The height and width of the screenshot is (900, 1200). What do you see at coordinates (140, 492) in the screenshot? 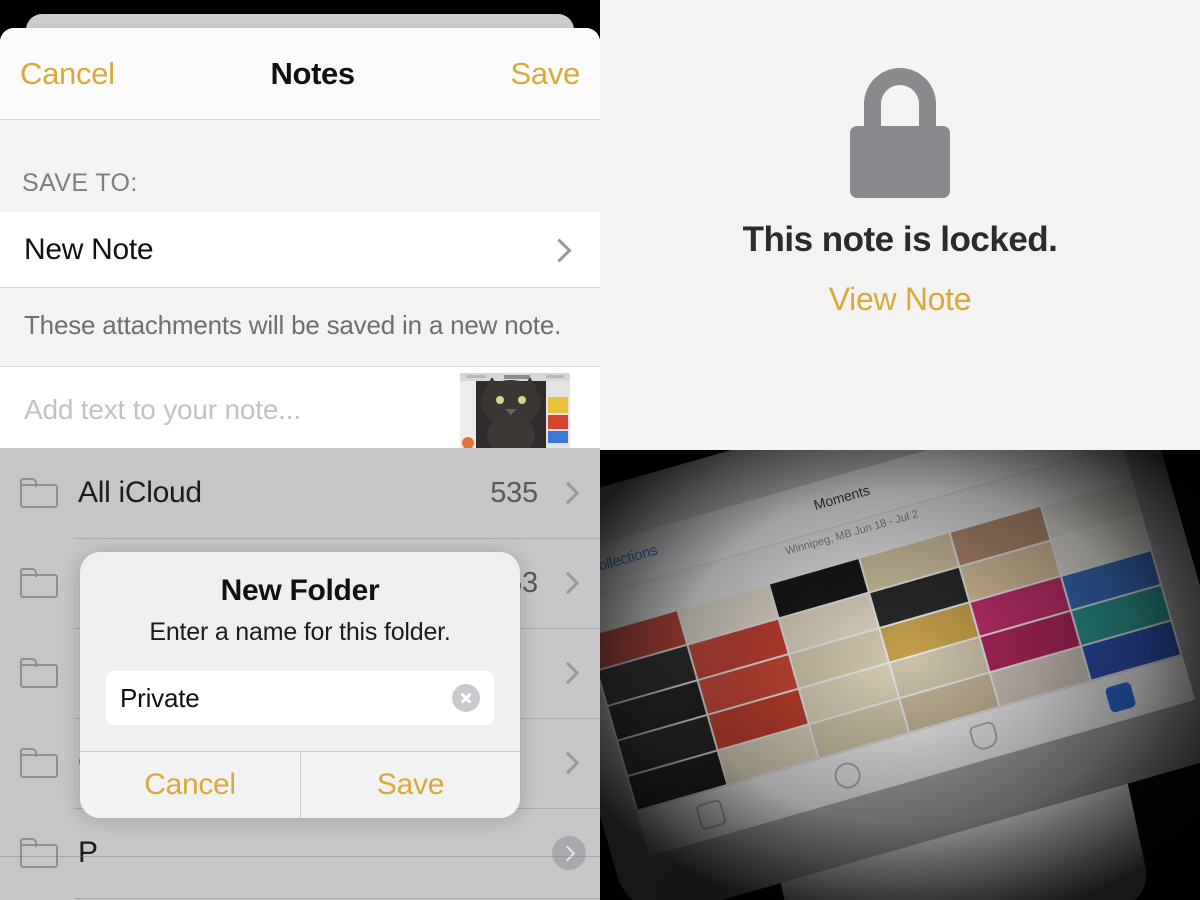
I see `folder-name: All iCloud` at bounding box center [140, 492].